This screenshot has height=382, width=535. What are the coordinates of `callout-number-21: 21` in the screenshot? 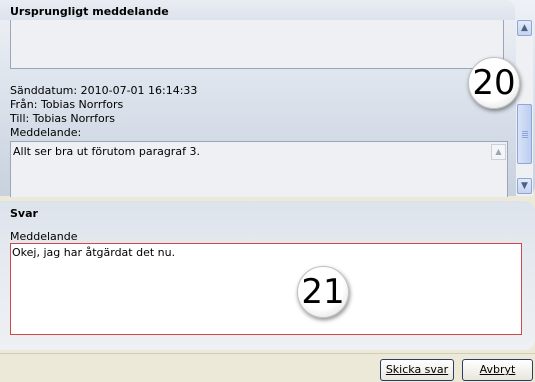 It's located at (323, 292).